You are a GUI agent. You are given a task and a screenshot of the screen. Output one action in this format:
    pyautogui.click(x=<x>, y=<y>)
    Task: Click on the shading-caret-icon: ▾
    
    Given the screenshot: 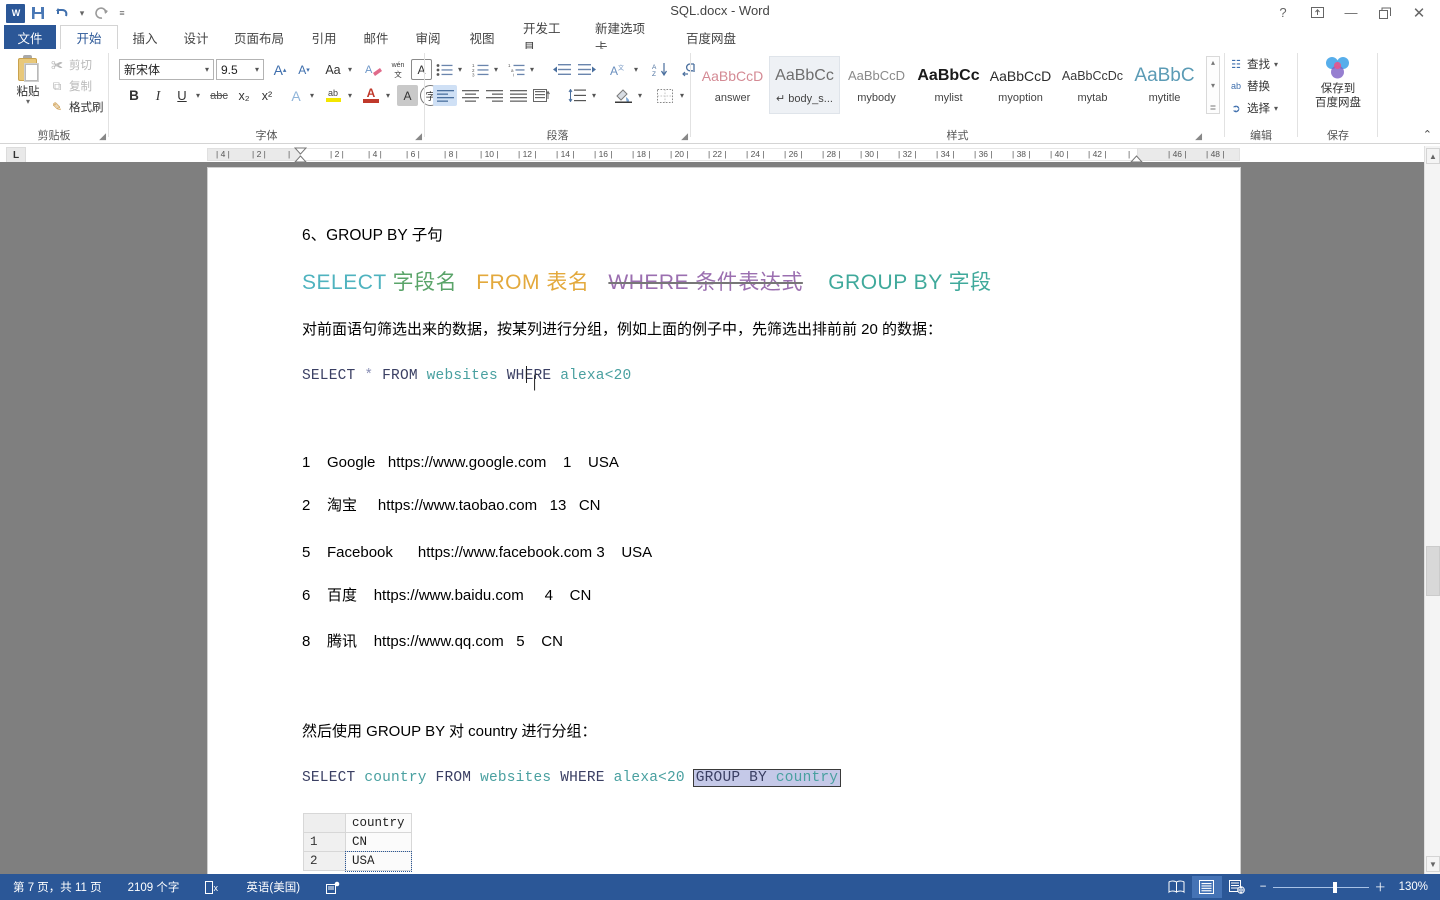 What is the action you would take?
    pyautogui.click(x=640, y=95)
    